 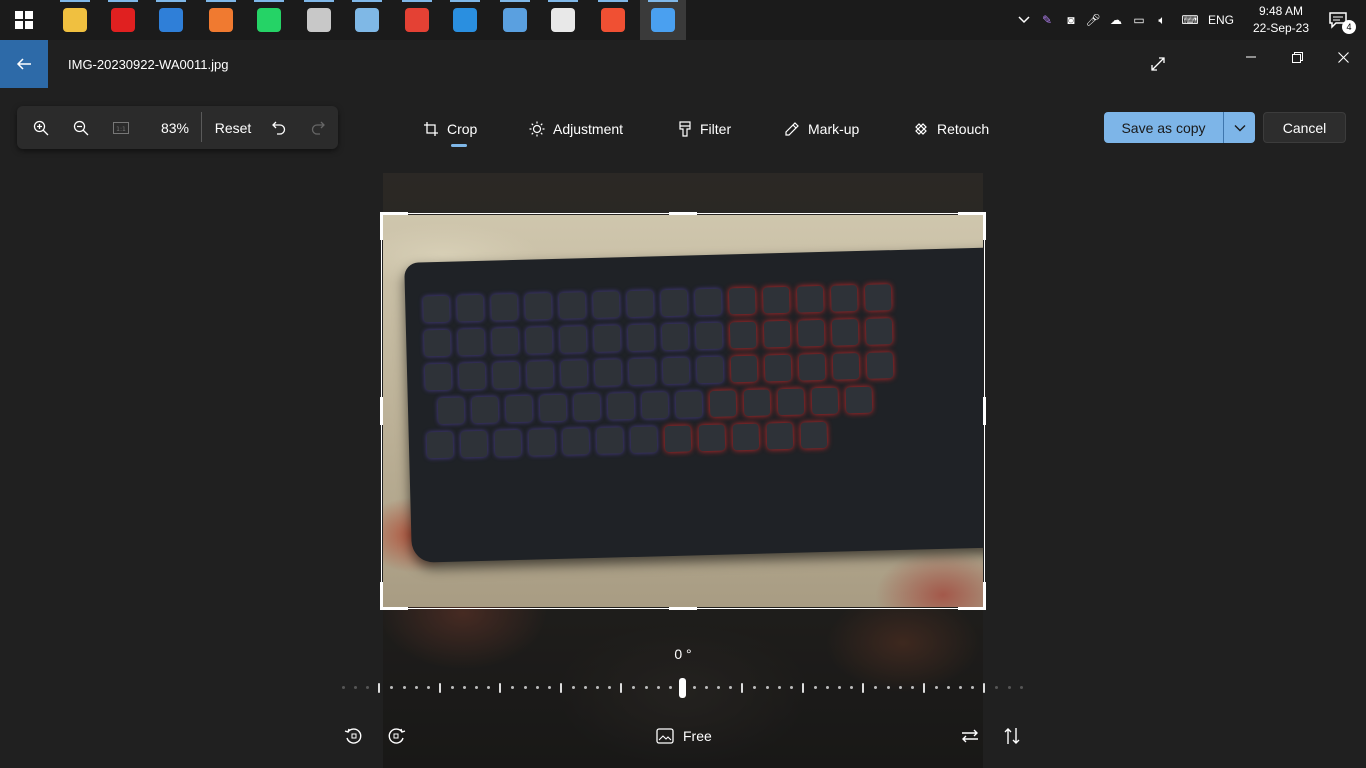 I want to click on rotate-right-button, so click(x=396, y=736).